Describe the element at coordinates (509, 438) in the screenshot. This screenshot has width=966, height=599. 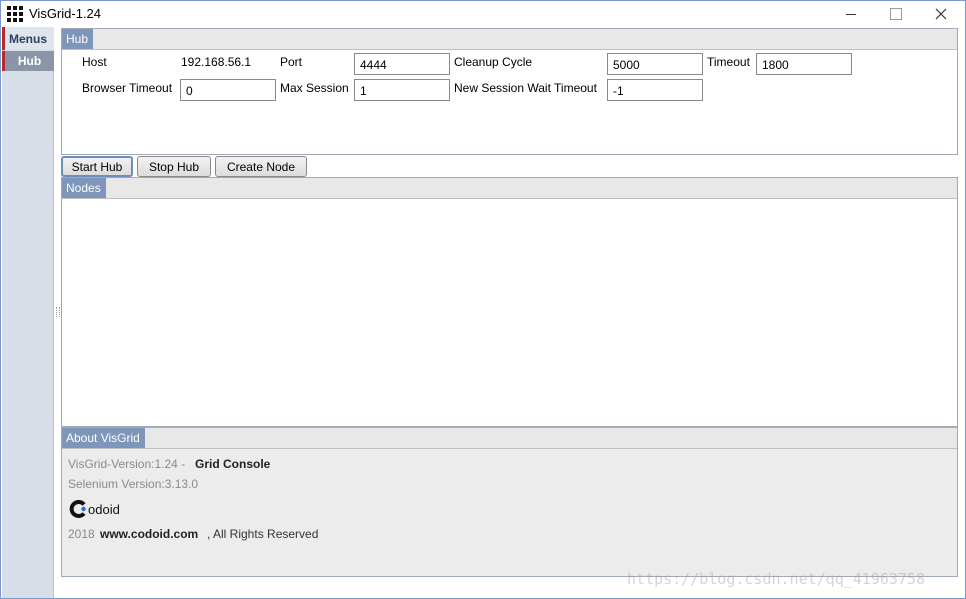
I see `about-tab-strip` at that location.